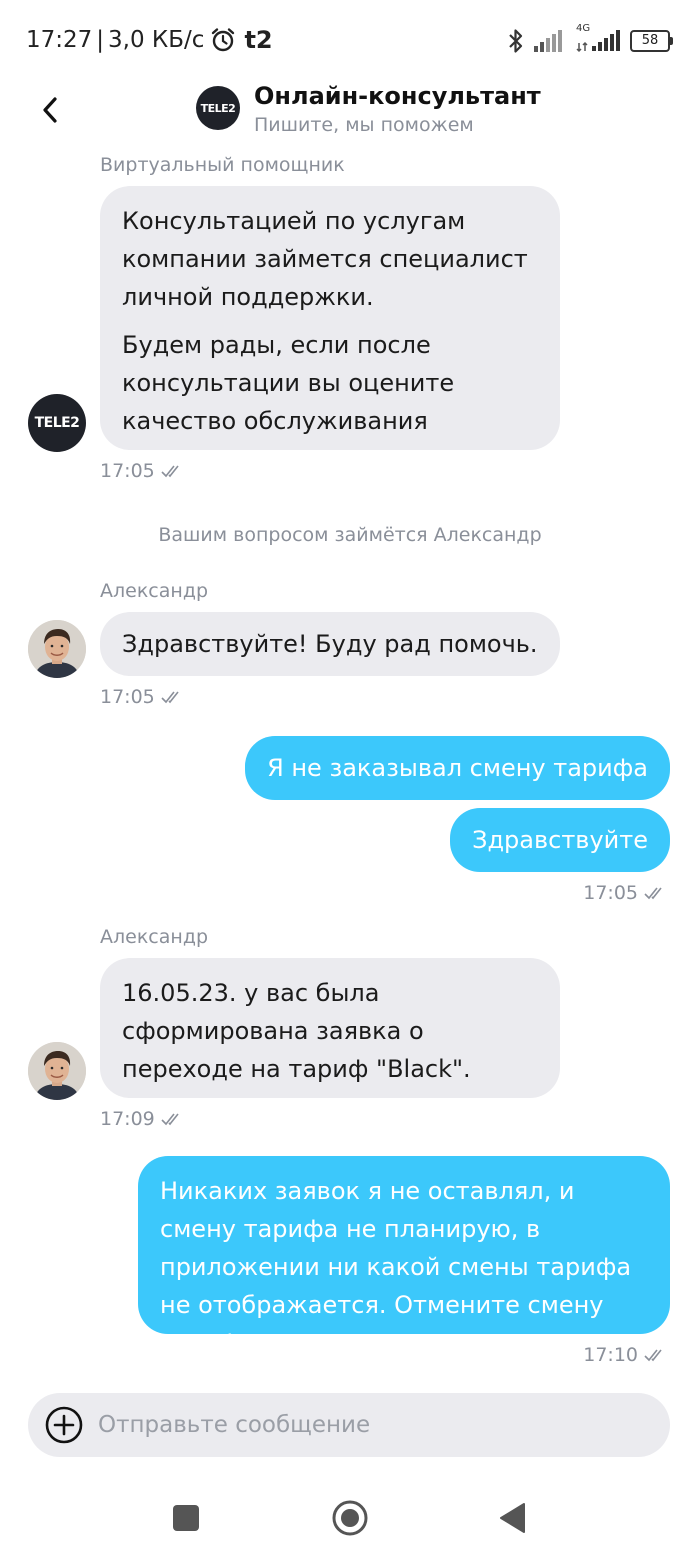 This screenshot has width=700, height=1556. What do you see at coordinates (222, 165) in the screenshot?
I see `message-sender: Виртуальный помощник` at bounding box center [222, 165].